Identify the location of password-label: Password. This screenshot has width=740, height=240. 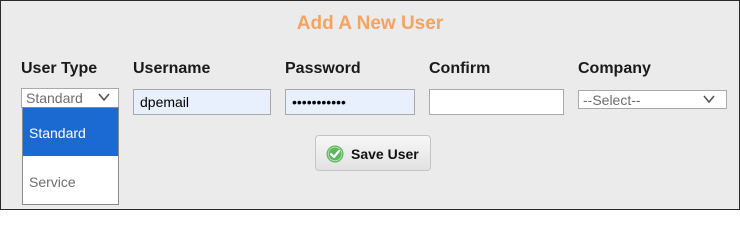
(323, 68).